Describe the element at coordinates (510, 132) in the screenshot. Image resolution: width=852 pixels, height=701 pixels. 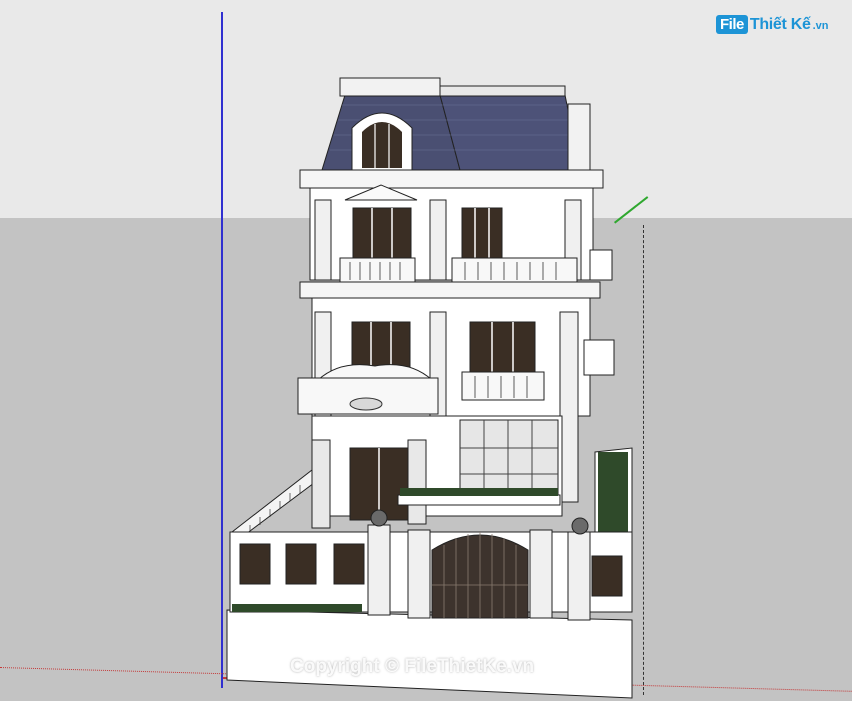
I see `mansard-roof-right` at that location.